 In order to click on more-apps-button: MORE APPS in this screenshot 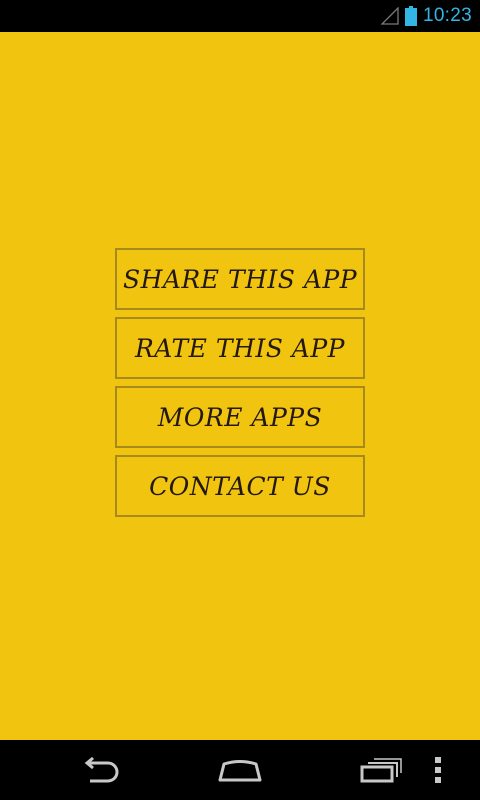, I will do `click(240, 417)`.